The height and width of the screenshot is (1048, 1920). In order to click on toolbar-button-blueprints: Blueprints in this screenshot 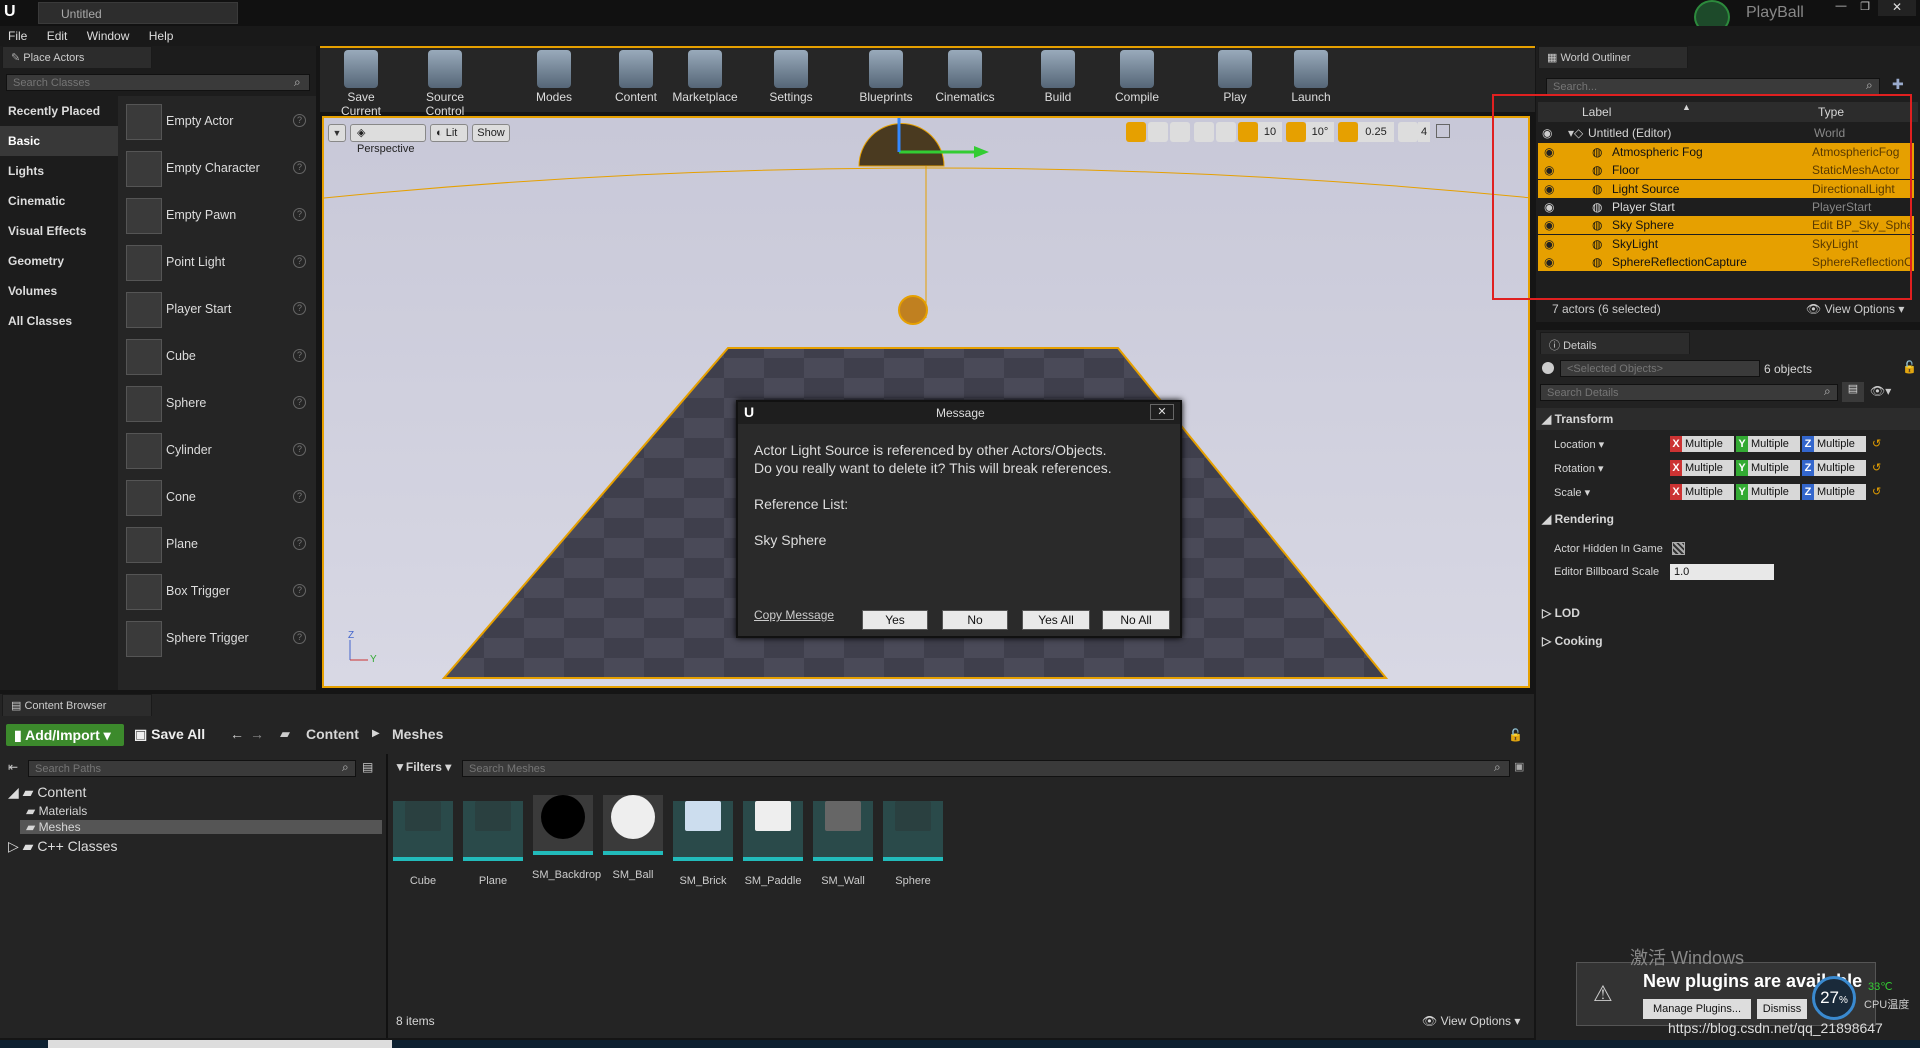, I will do `click(886, 77)`.